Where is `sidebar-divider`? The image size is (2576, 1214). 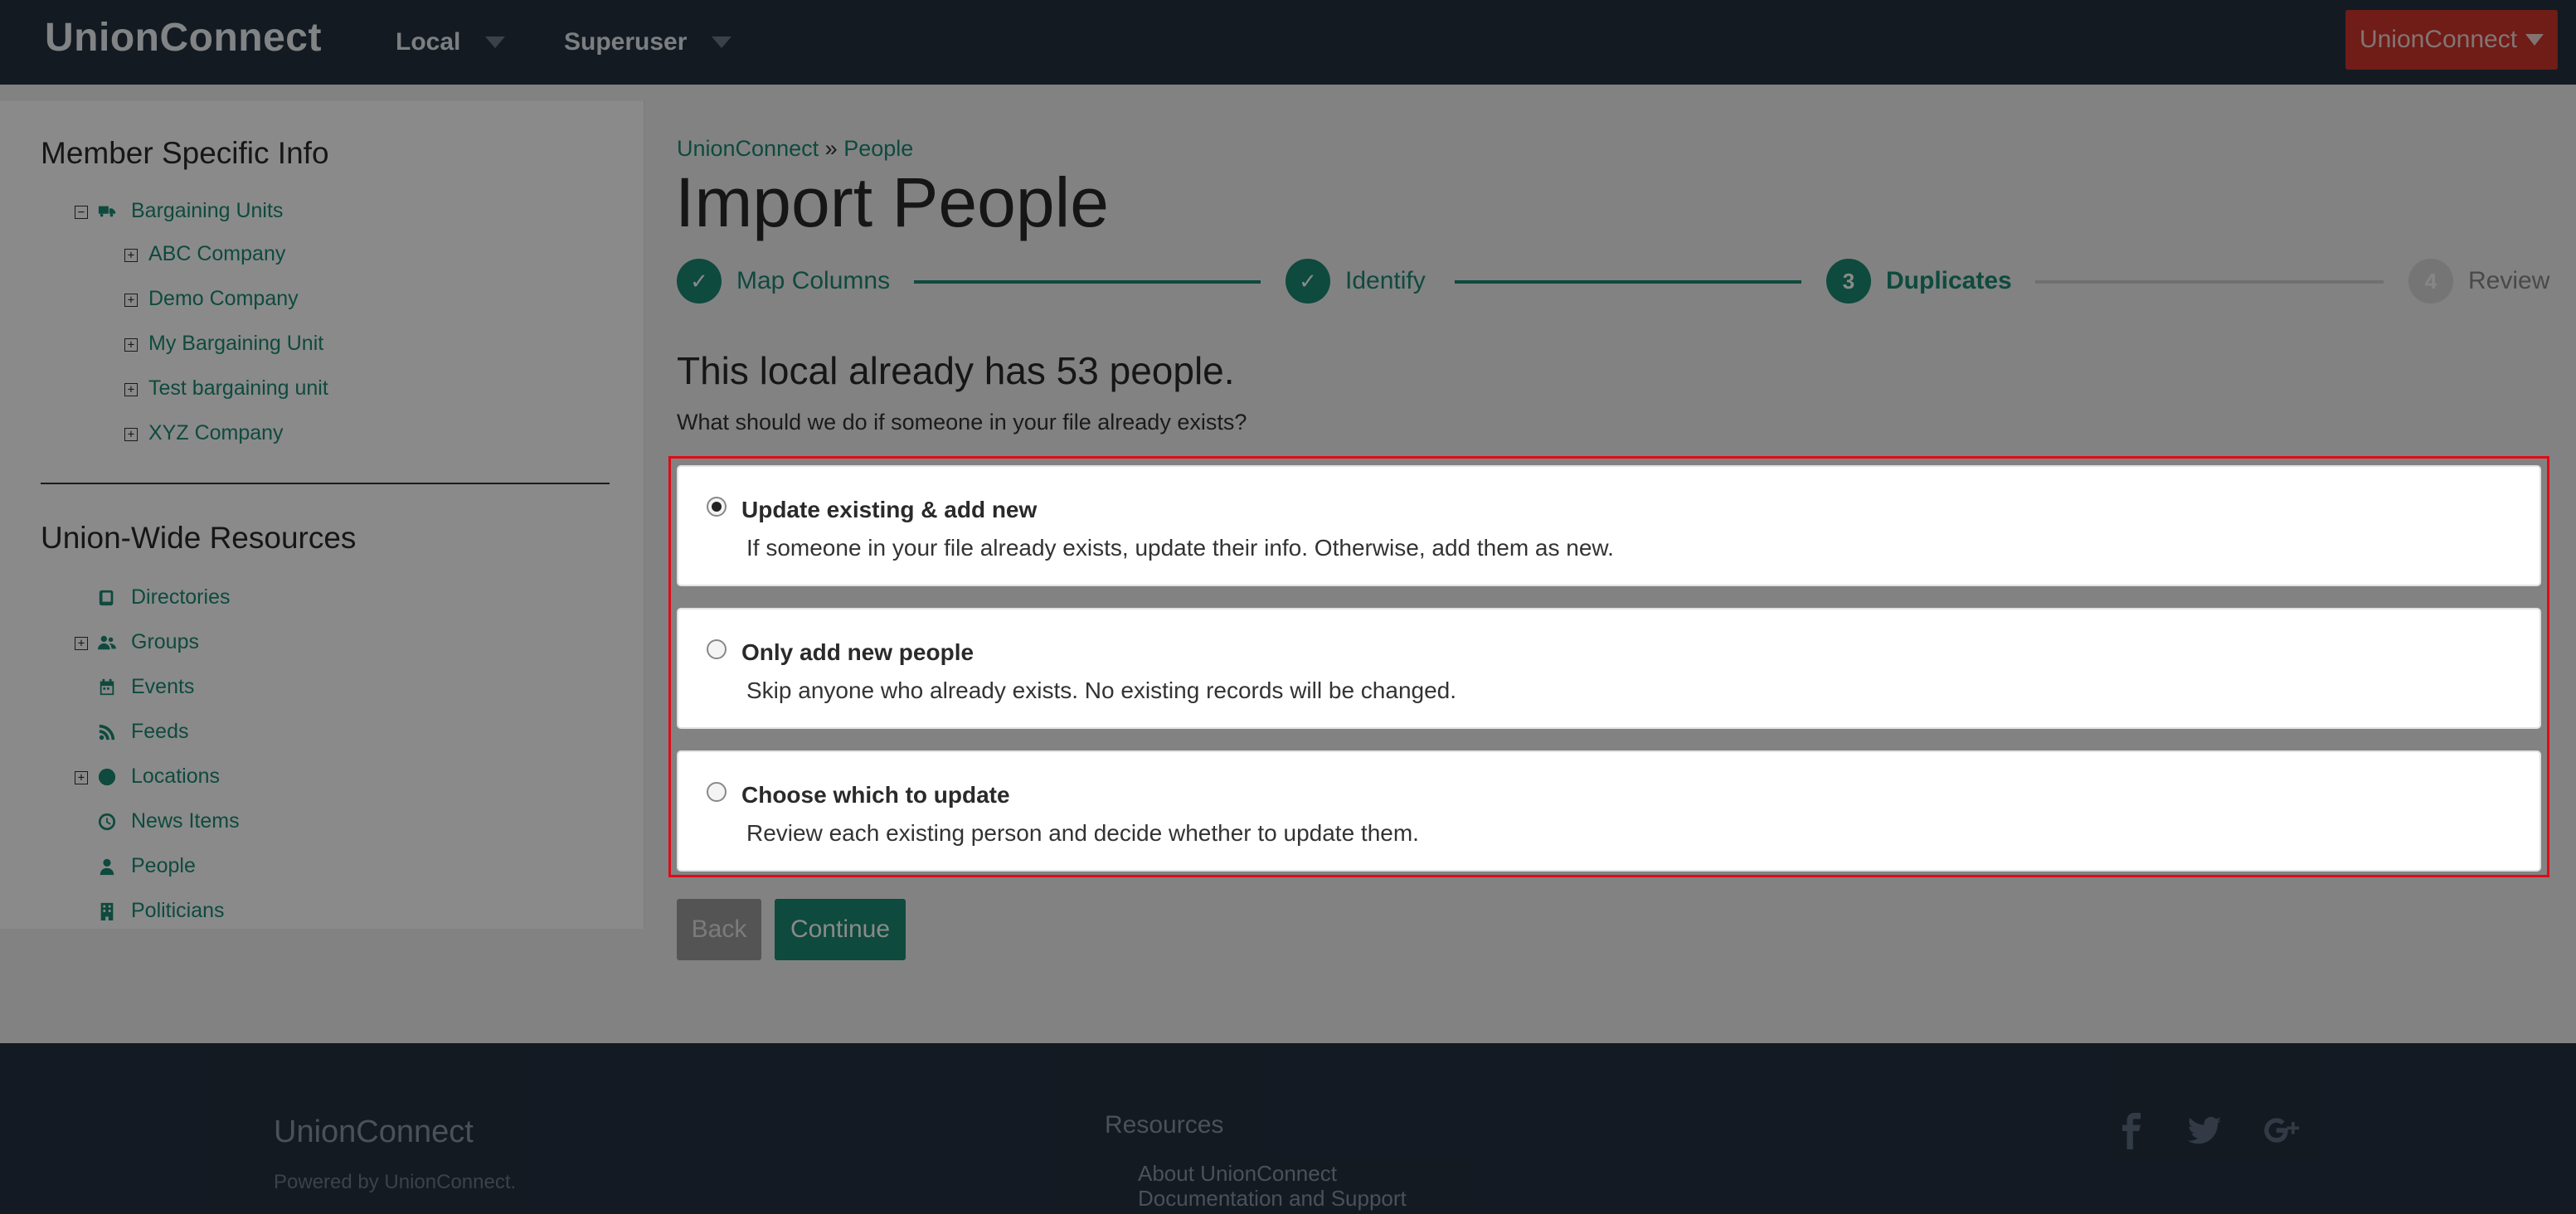
sidebar-divider is located at coordinates (325, 483).